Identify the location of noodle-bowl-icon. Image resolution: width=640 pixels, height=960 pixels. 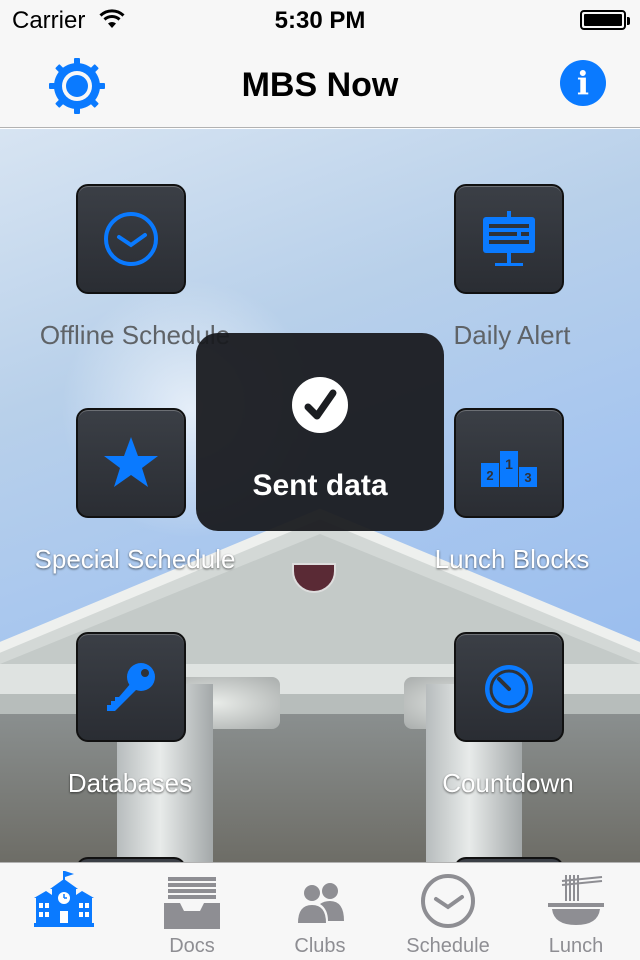
(576, 900).